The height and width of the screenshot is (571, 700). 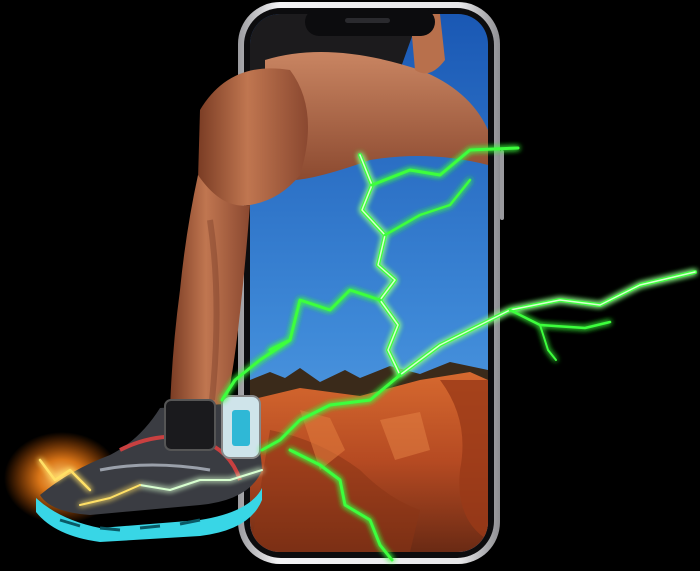 I want to click on phone-speaker, so click(x=367, y=20).